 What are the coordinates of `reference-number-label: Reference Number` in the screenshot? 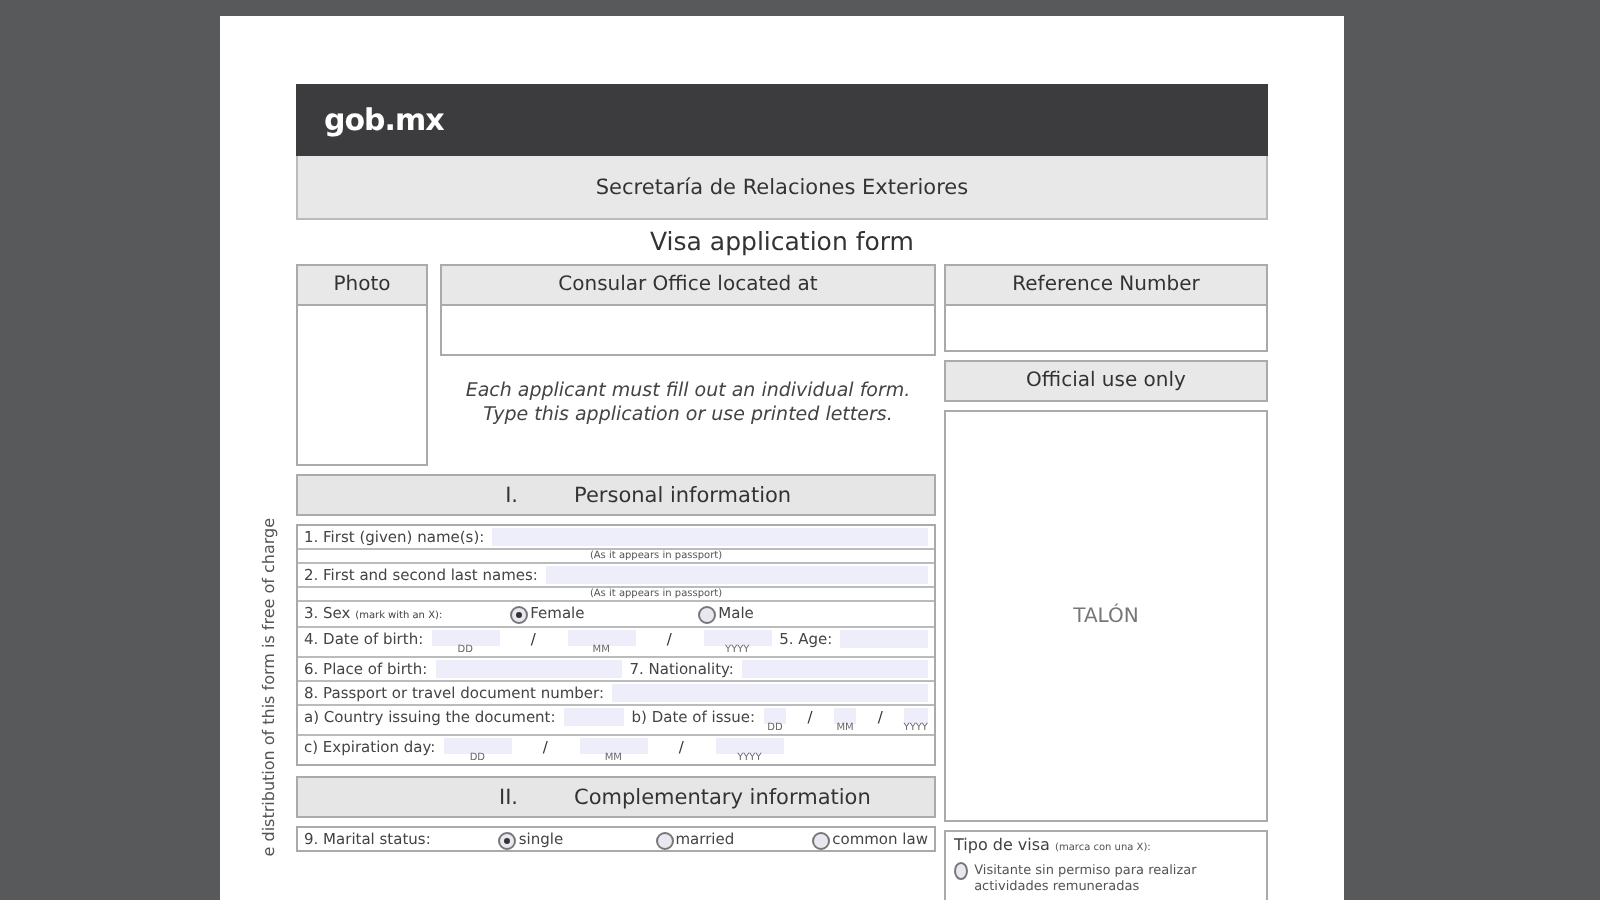 It's located at (1106, 286).